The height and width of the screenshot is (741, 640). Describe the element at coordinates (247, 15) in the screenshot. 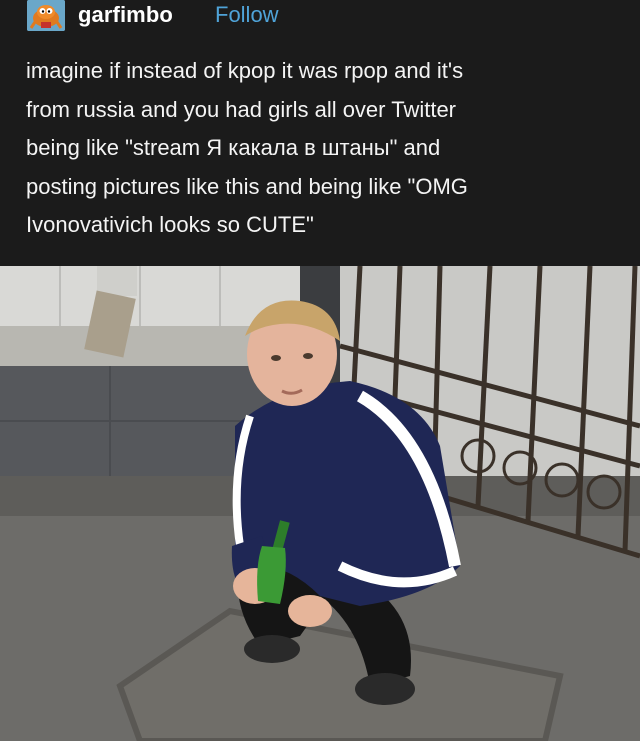

I see `follow-button: Follow` at that location.